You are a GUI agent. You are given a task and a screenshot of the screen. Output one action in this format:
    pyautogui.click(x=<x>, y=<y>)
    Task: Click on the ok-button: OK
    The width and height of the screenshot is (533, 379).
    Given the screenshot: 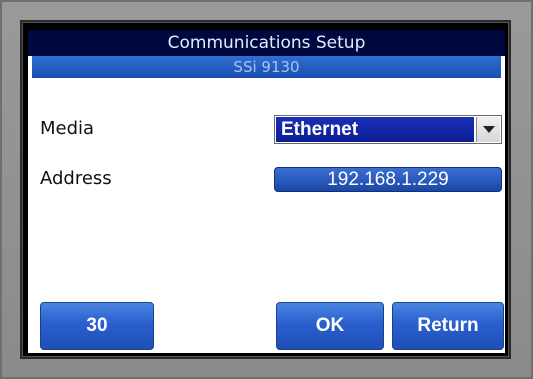 What is the action you would take?
    pyautogui.click(x=330, y=326)
    